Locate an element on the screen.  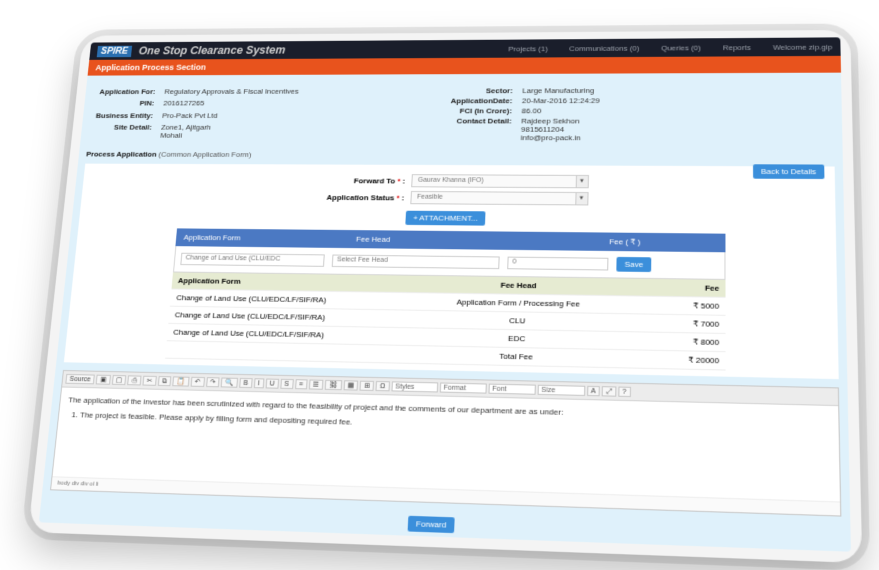
cell-fee: ₹ 8000 is located at coordinates (706, 342).